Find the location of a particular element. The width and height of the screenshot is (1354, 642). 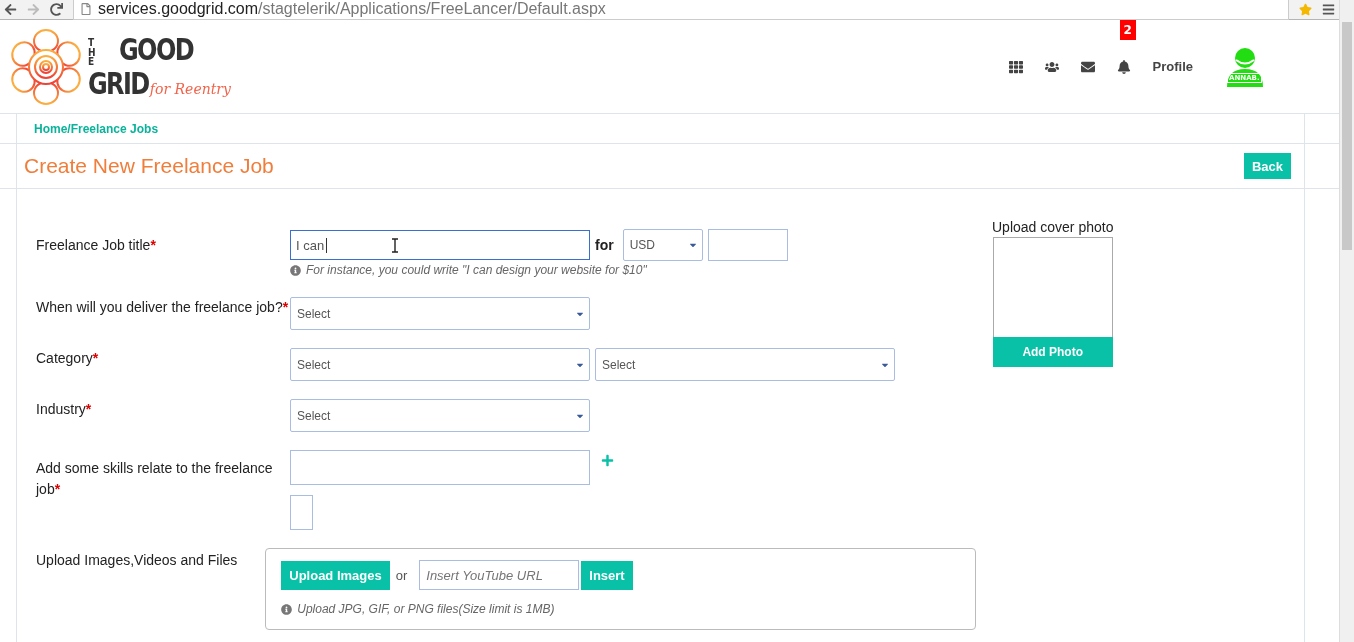

back-arrow-icon is located at coordinates (10, 9).